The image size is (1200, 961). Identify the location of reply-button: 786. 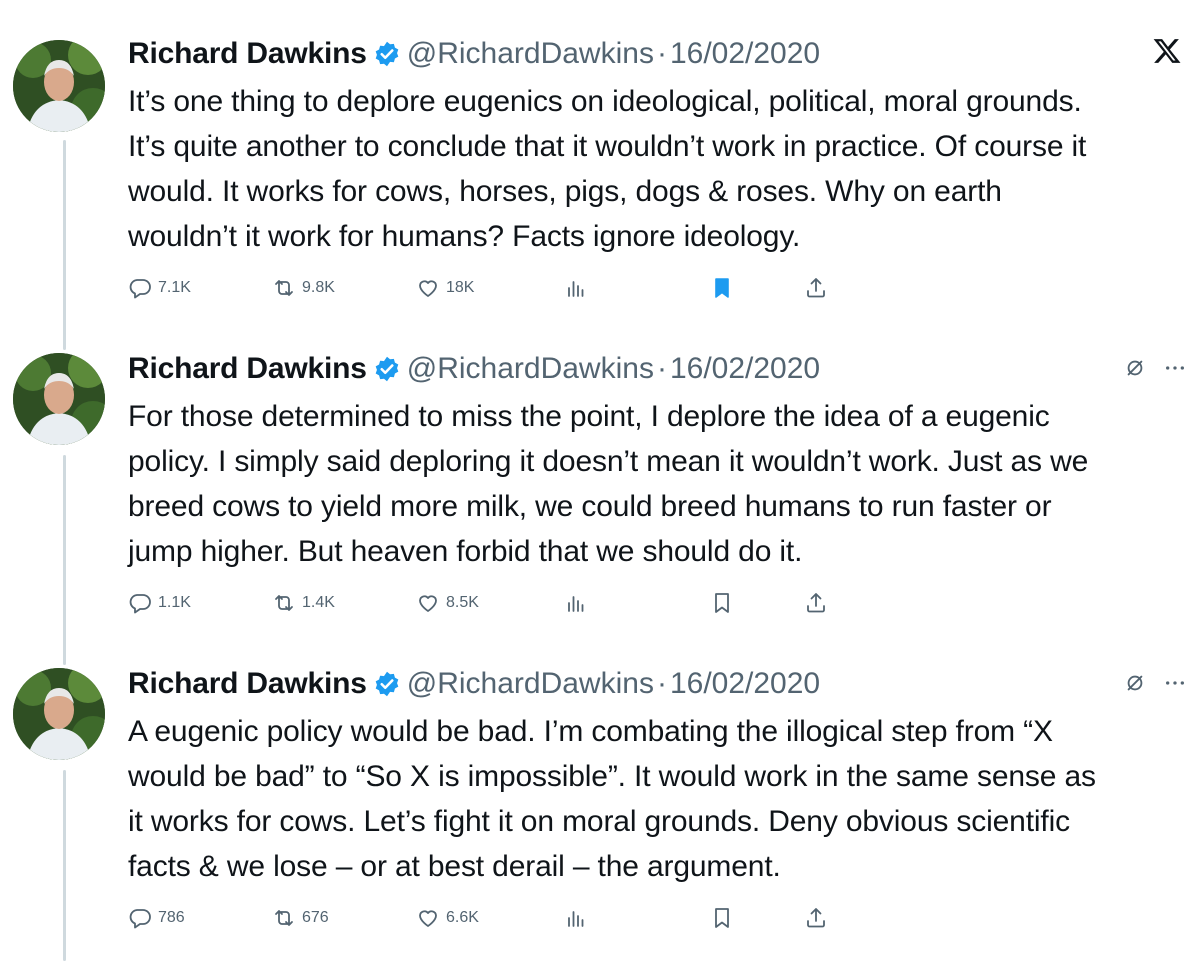
(156, 918).